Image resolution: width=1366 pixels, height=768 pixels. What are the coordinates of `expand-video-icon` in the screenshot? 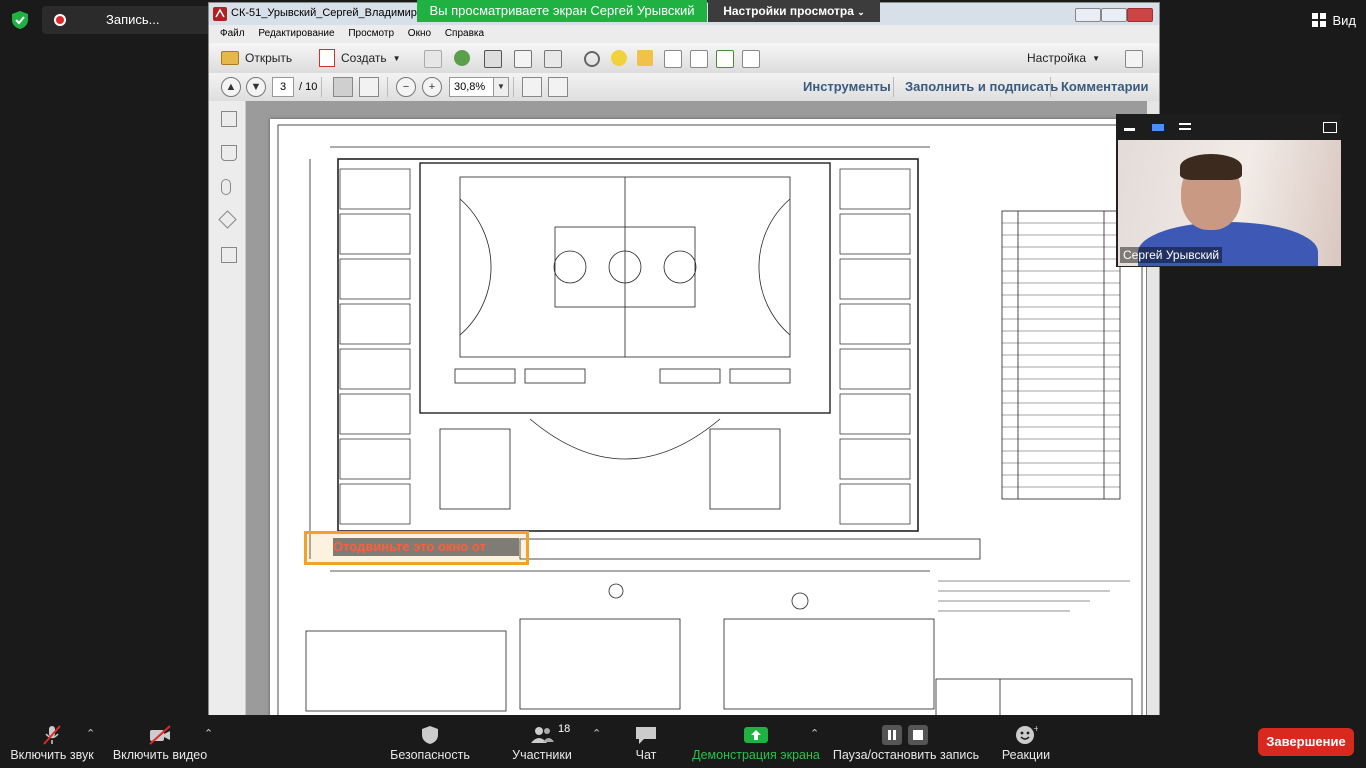 It's located at (1330, 127).